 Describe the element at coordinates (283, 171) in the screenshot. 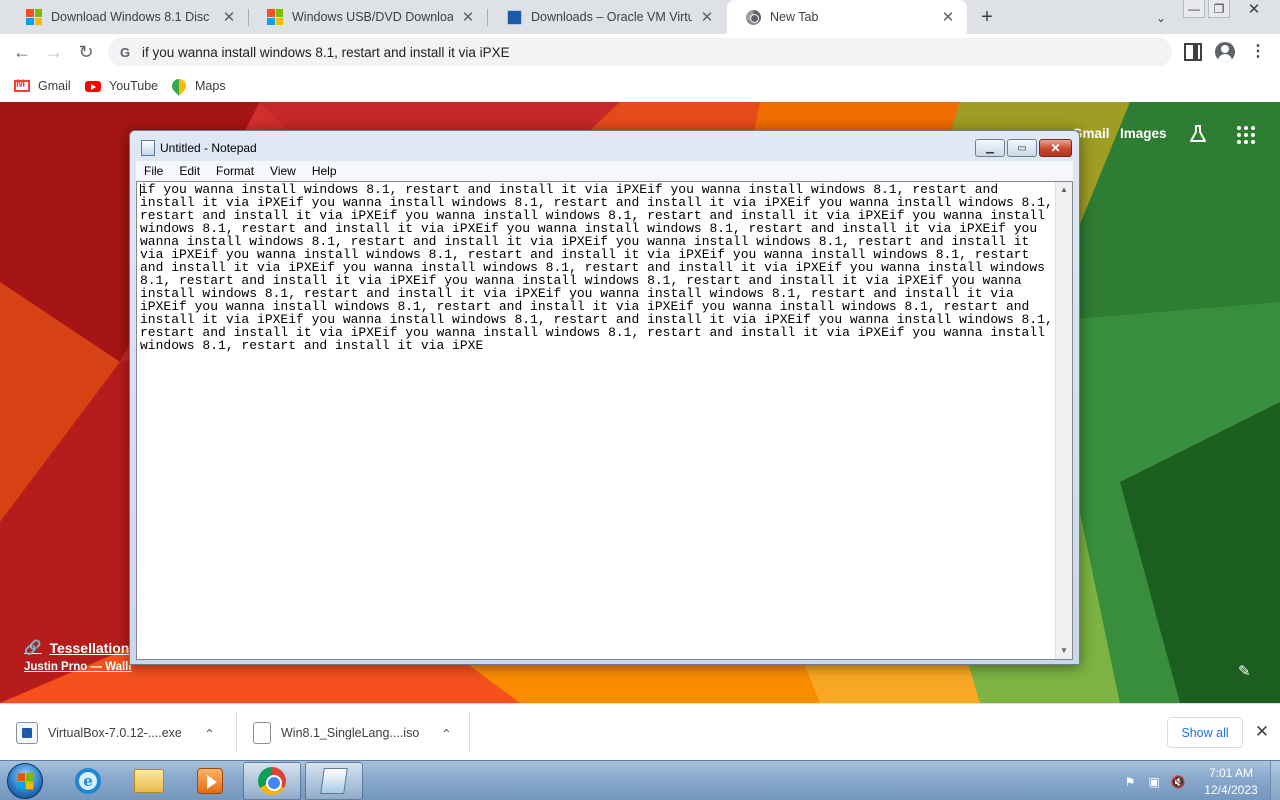

I see `menu-view: View` at that location.